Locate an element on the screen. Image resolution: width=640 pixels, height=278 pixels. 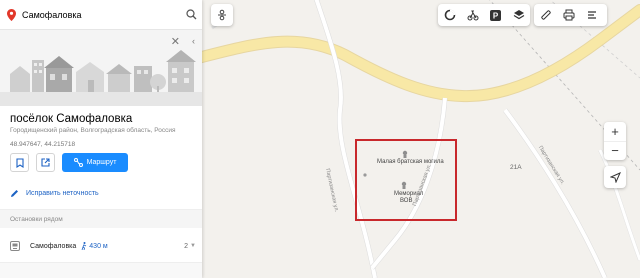
traffic-jams-icon is located at coordinates (222, 15).